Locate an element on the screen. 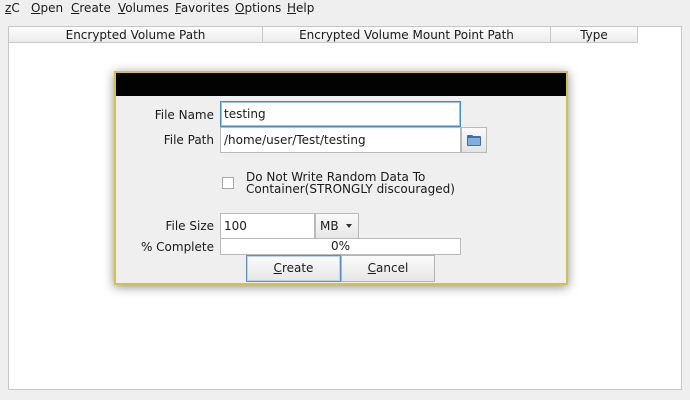 Image resolution: width=690 pixels, height=400 pixels. column-header-type: Type is located at coordinates (594, 35).